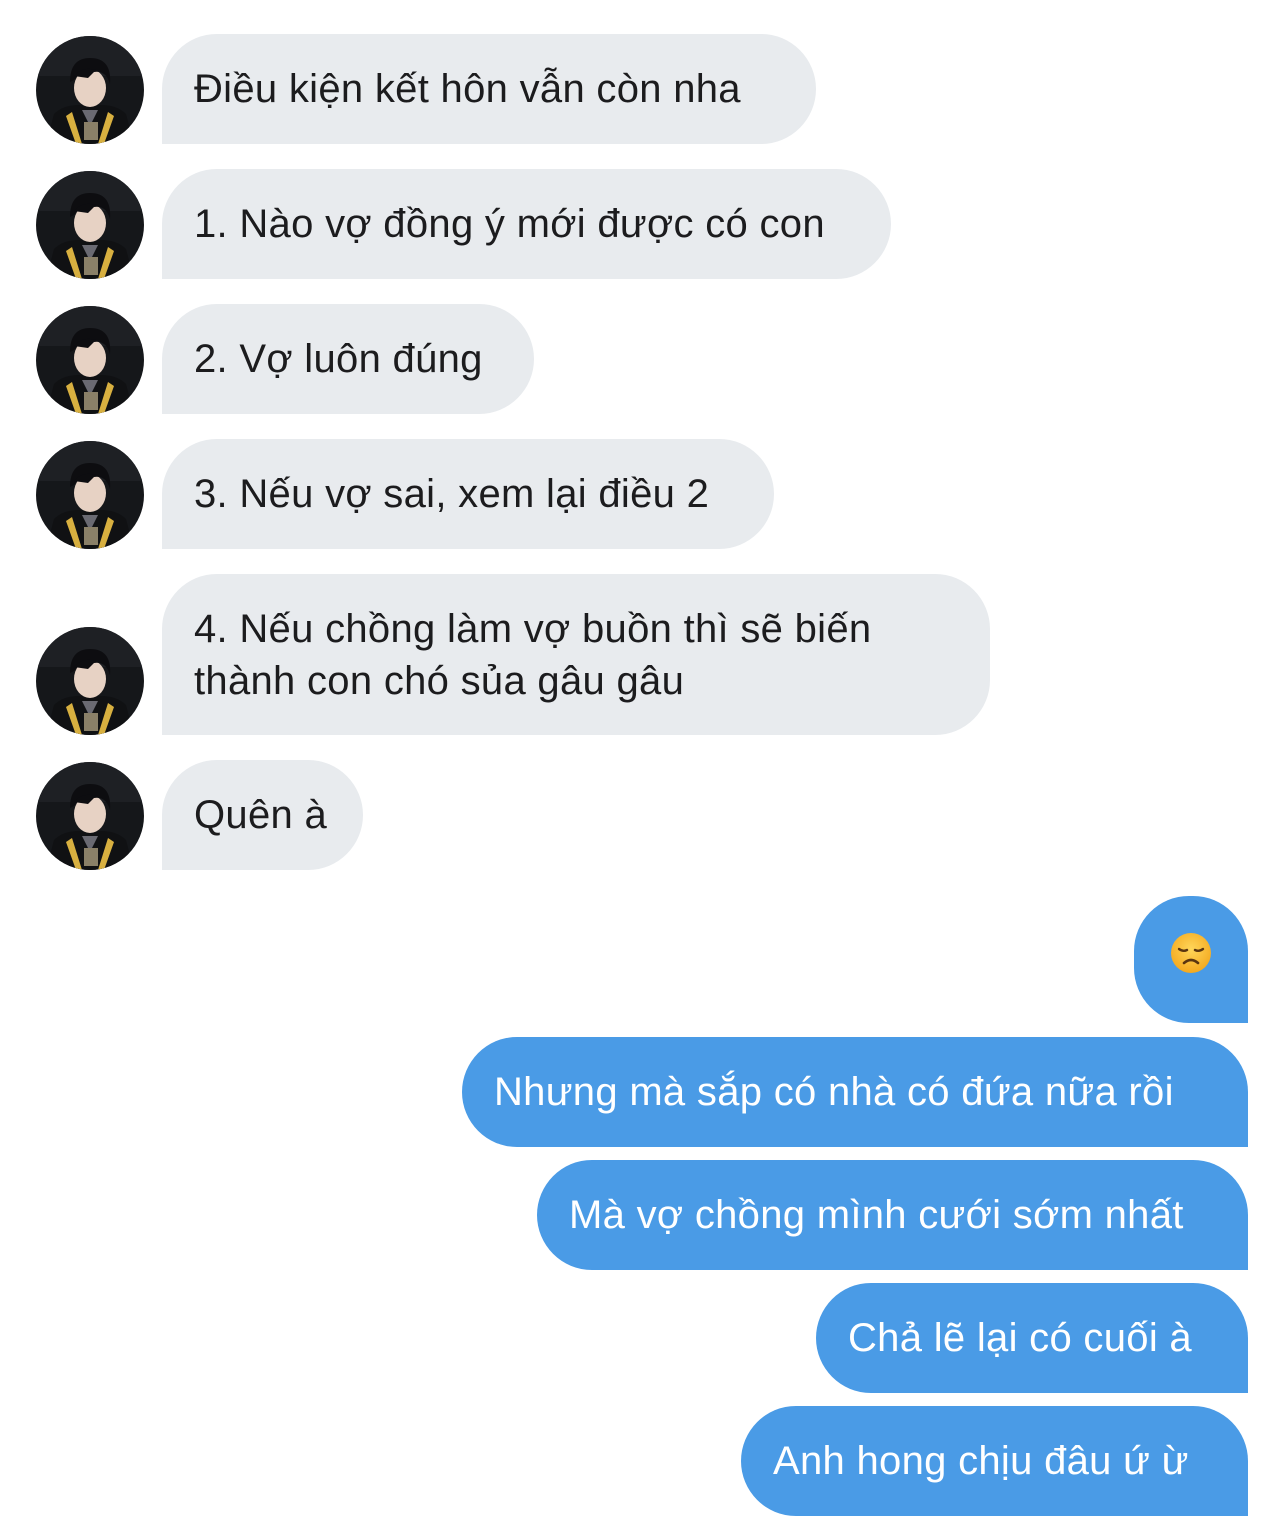  I want to click on outgoing-emoji-bubble, so click(1191, 959).